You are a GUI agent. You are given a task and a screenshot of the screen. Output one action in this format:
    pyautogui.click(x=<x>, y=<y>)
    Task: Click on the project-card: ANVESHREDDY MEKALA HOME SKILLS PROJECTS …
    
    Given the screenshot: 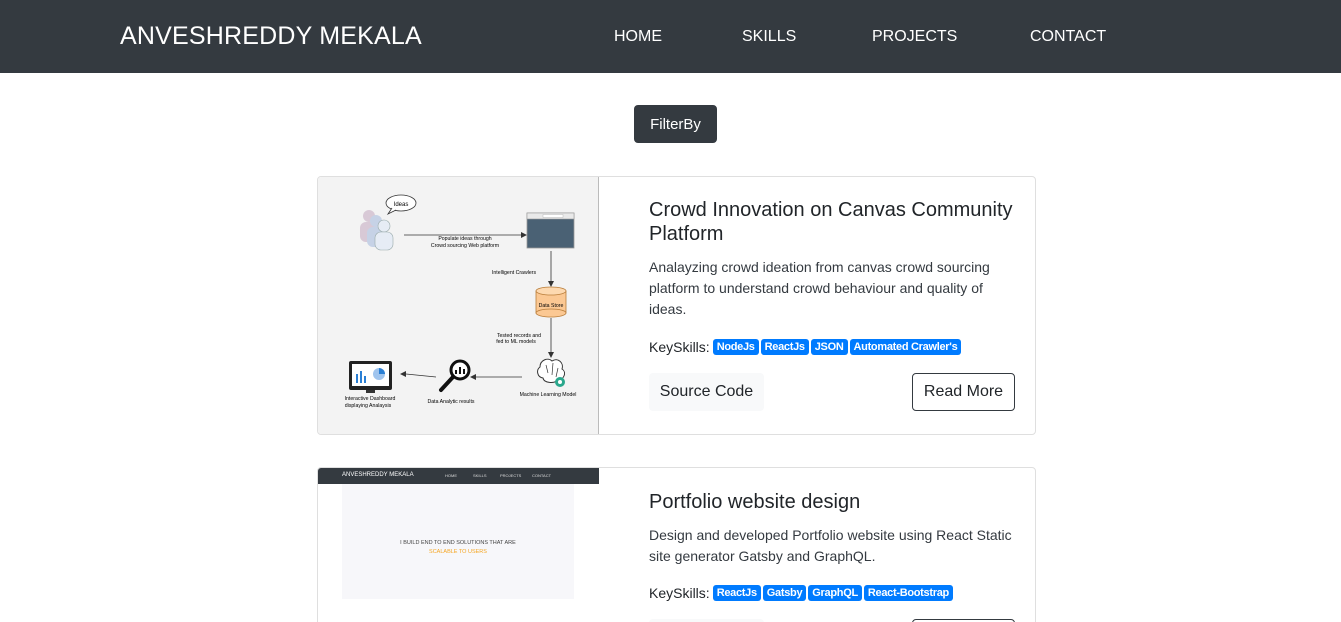 What is the action you would take?
    pyautogui.click(x=676, y=544)
    